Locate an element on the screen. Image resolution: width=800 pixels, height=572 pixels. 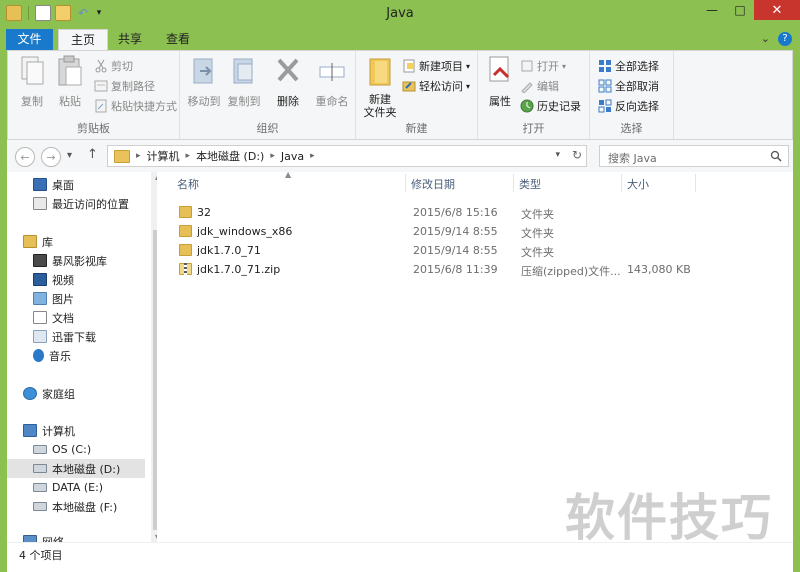
nav-item-label: 网络 is located at coordinates (53, 539).